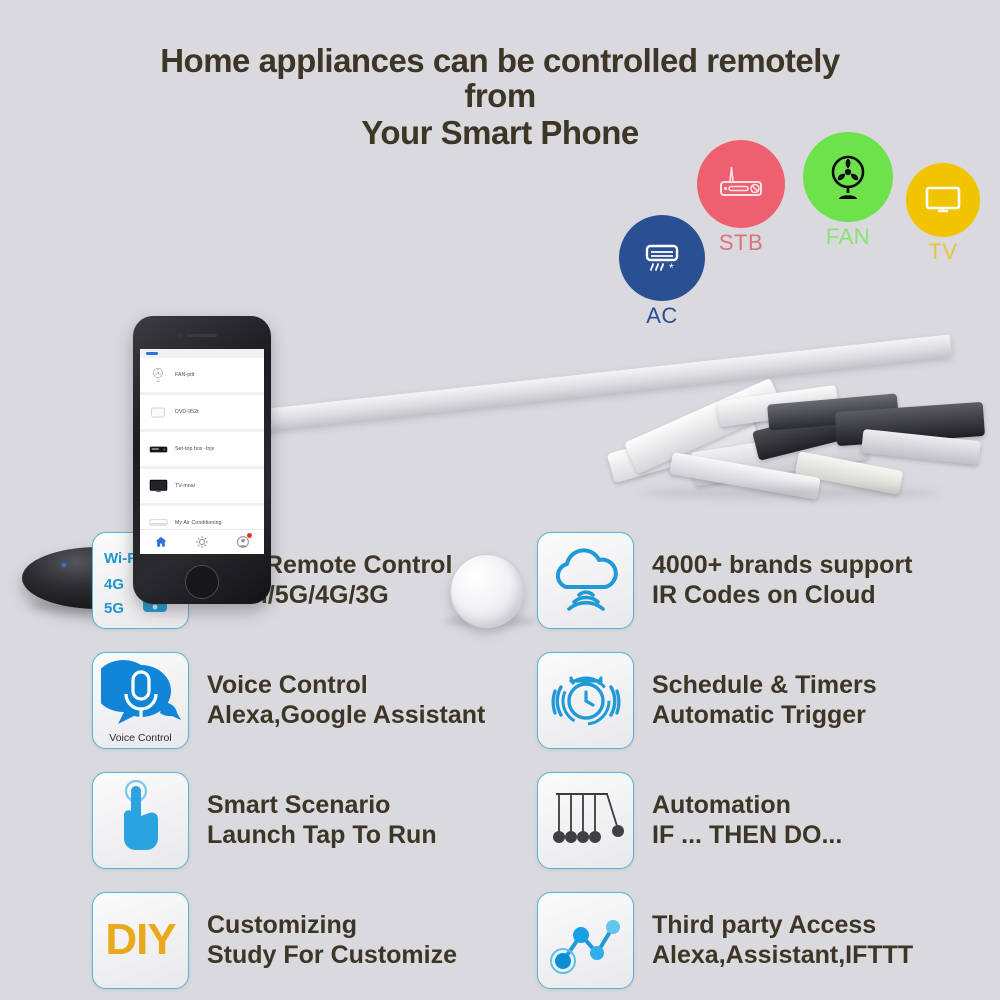 The image size is (1000, 1000). I want to click on feature-customizing: DIY Customizing Study For Customize, so click(317, 940).